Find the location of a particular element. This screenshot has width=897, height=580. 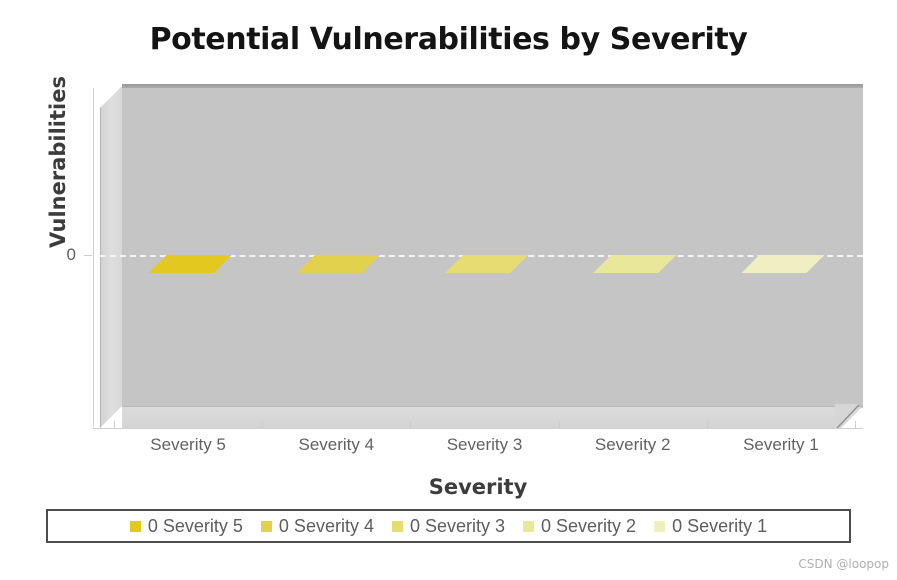

legend-item-5: 0 Severity 1 is located at coordinates (710, 526).